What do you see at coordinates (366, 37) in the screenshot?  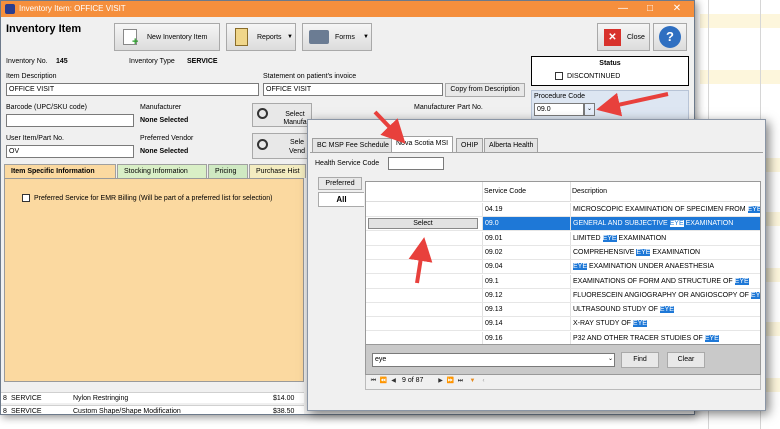 I see `chevron-down-icon: ▼` at bounding box center [366, 37].